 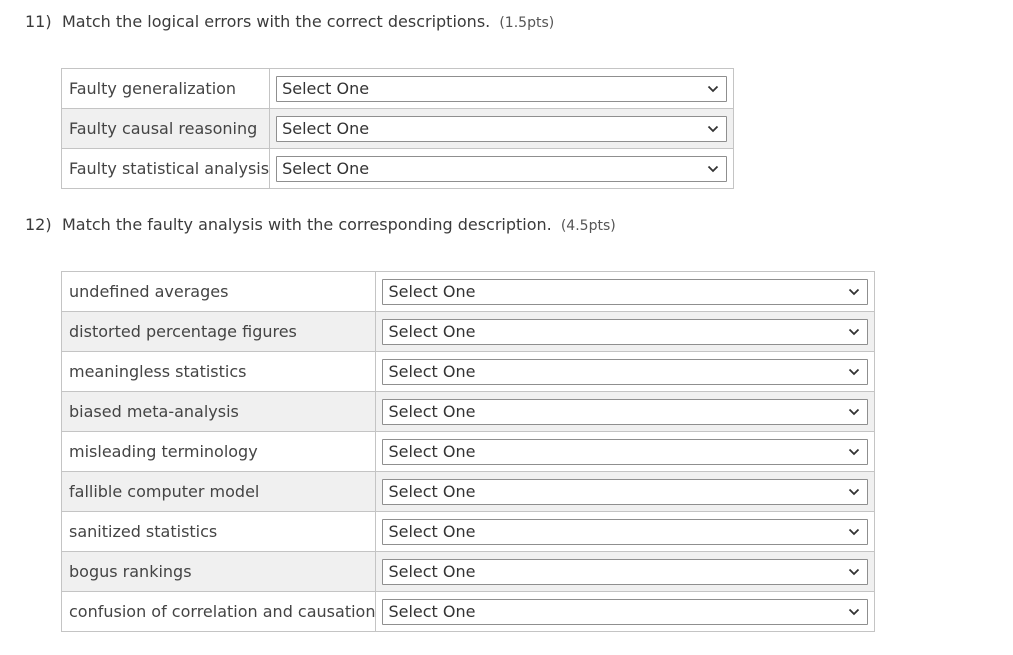 I want to click on match-row: sanitized statistics Select One, so click(x=467, y=531).